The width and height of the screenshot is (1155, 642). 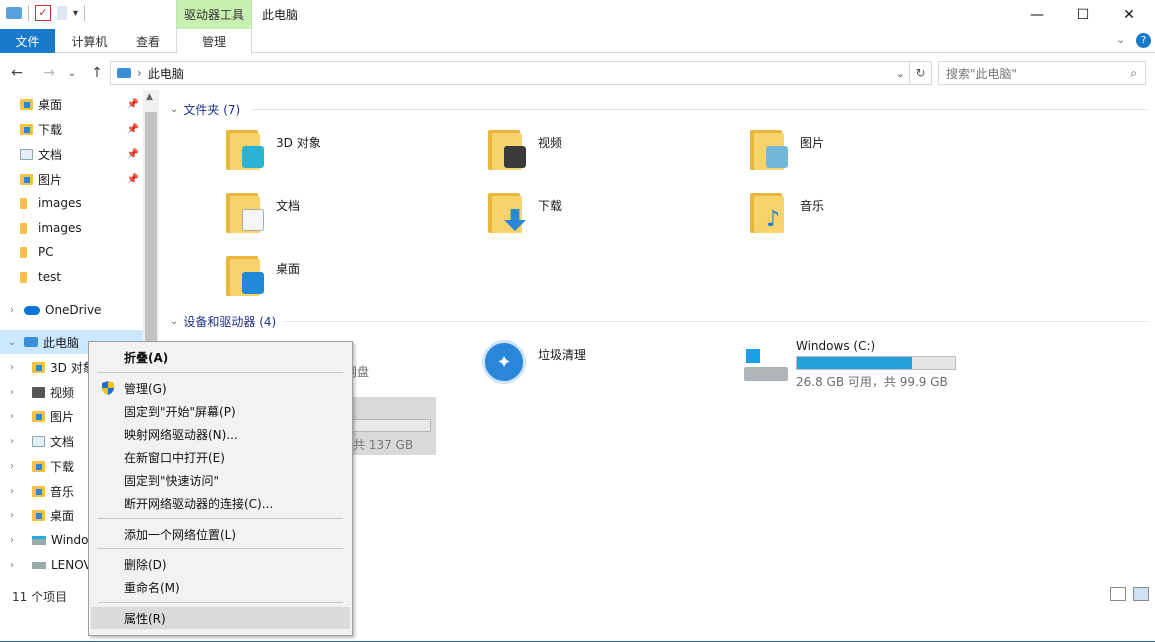 I want to click on nav-item-test: test, so click(x=71, y=277).